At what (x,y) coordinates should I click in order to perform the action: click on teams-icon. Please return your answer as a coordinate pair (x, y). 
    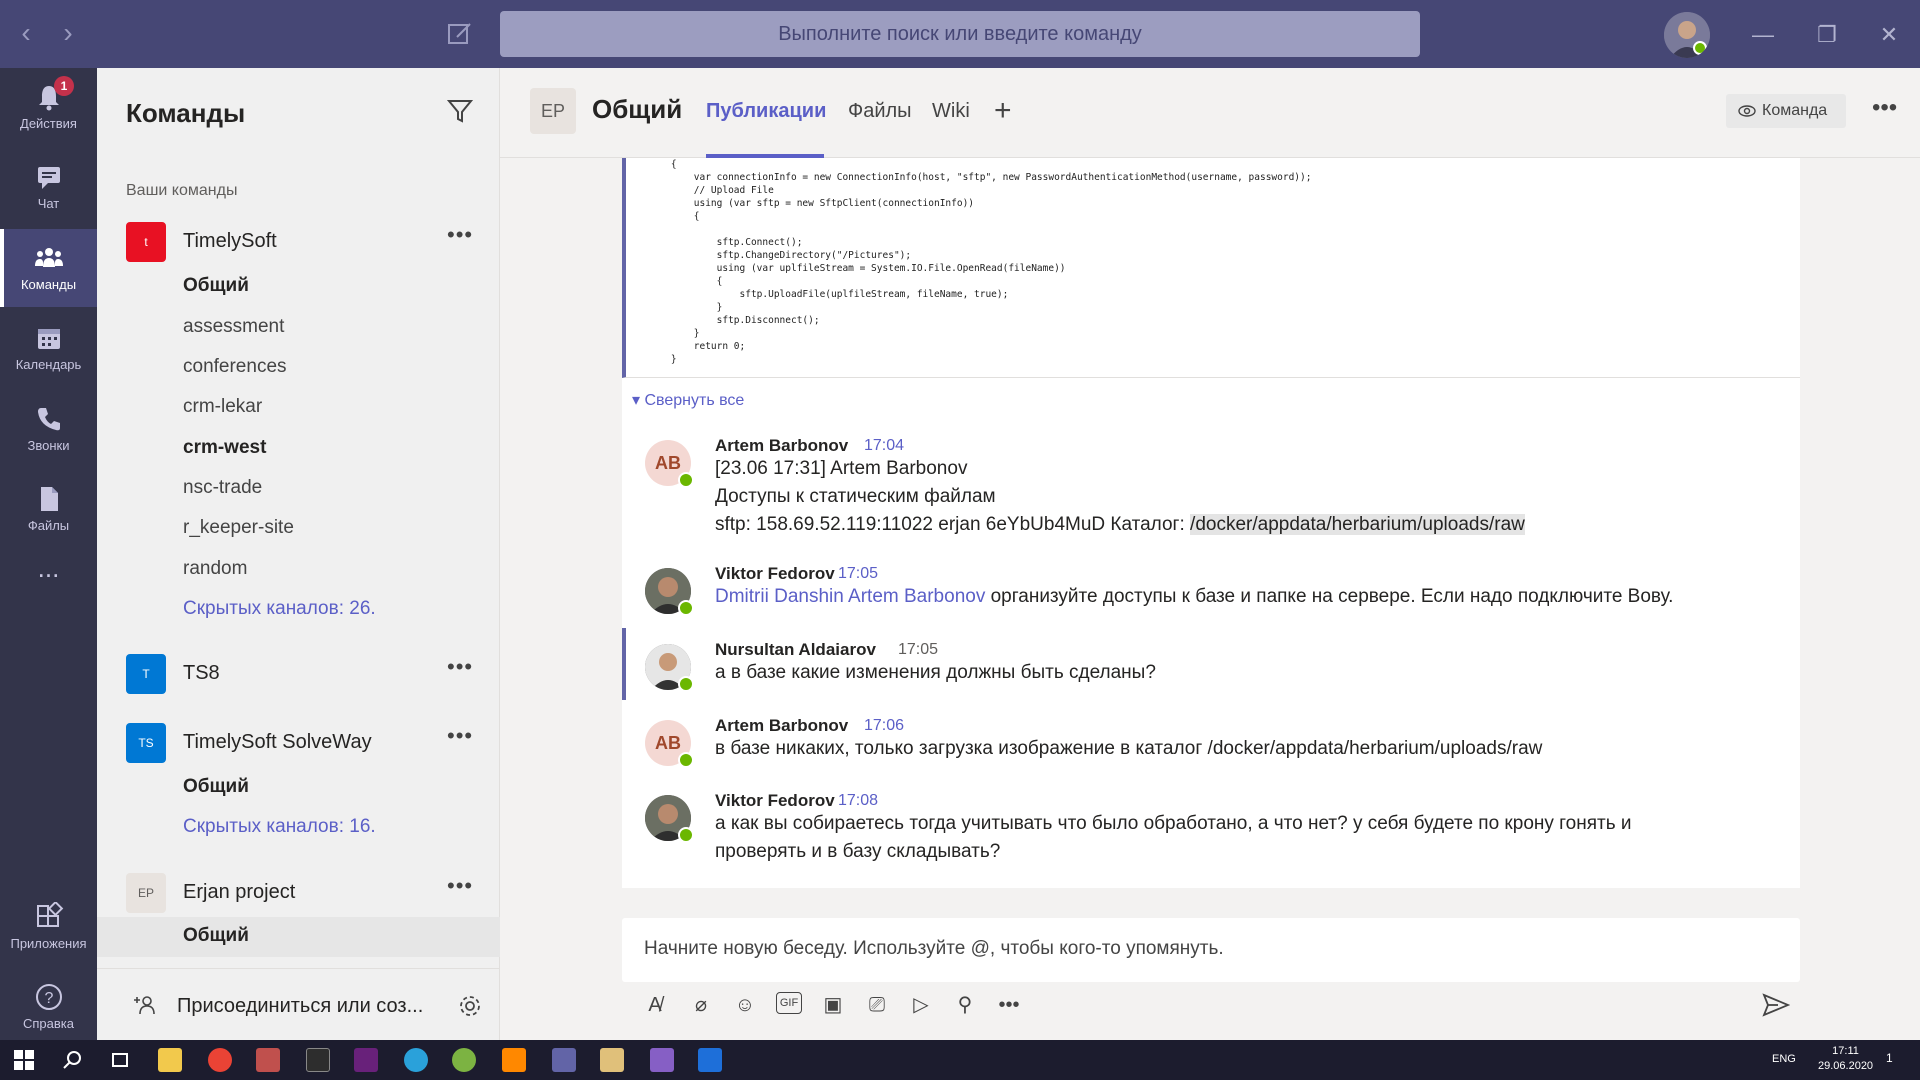
    Looking at the image, I should click on (48, 257).